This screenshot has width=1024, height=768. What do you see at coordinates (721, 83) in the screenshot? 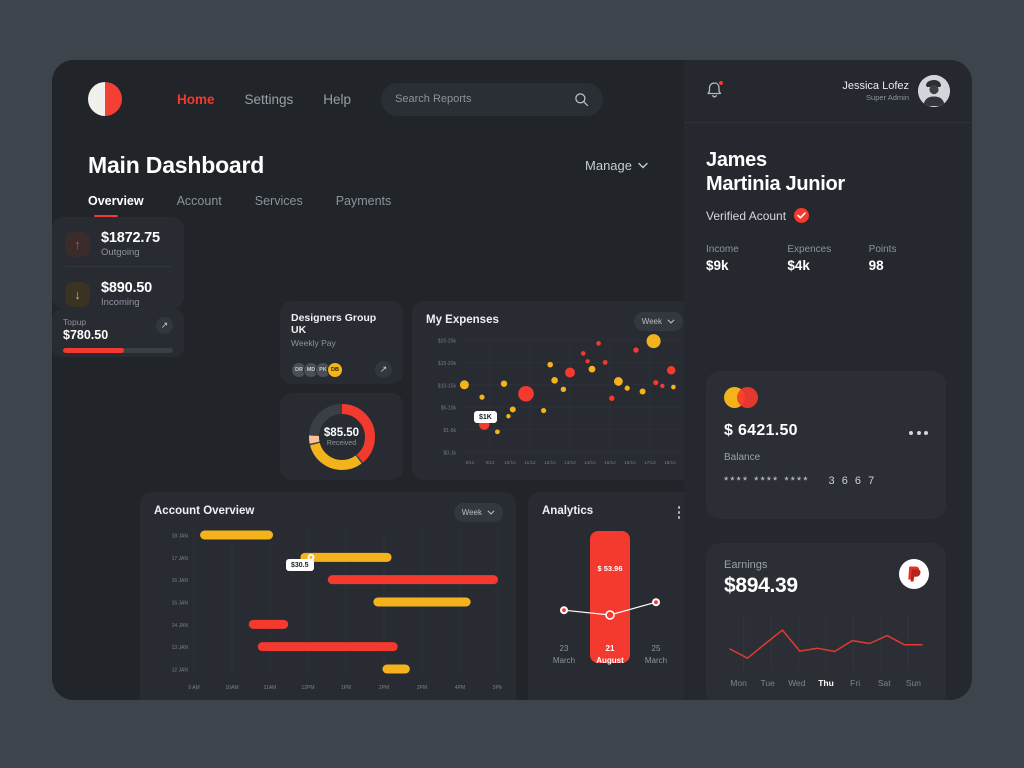
I see `notification-badge` at bounding box center [721, 83].